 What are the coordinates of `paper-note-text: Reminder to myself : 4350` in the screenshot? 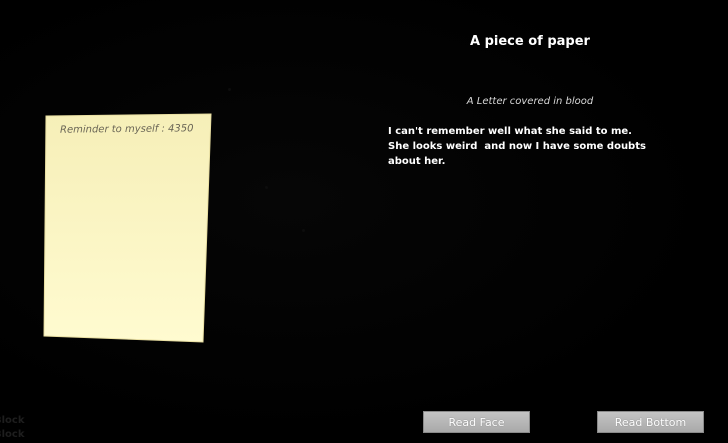 It's located at (127, 129).